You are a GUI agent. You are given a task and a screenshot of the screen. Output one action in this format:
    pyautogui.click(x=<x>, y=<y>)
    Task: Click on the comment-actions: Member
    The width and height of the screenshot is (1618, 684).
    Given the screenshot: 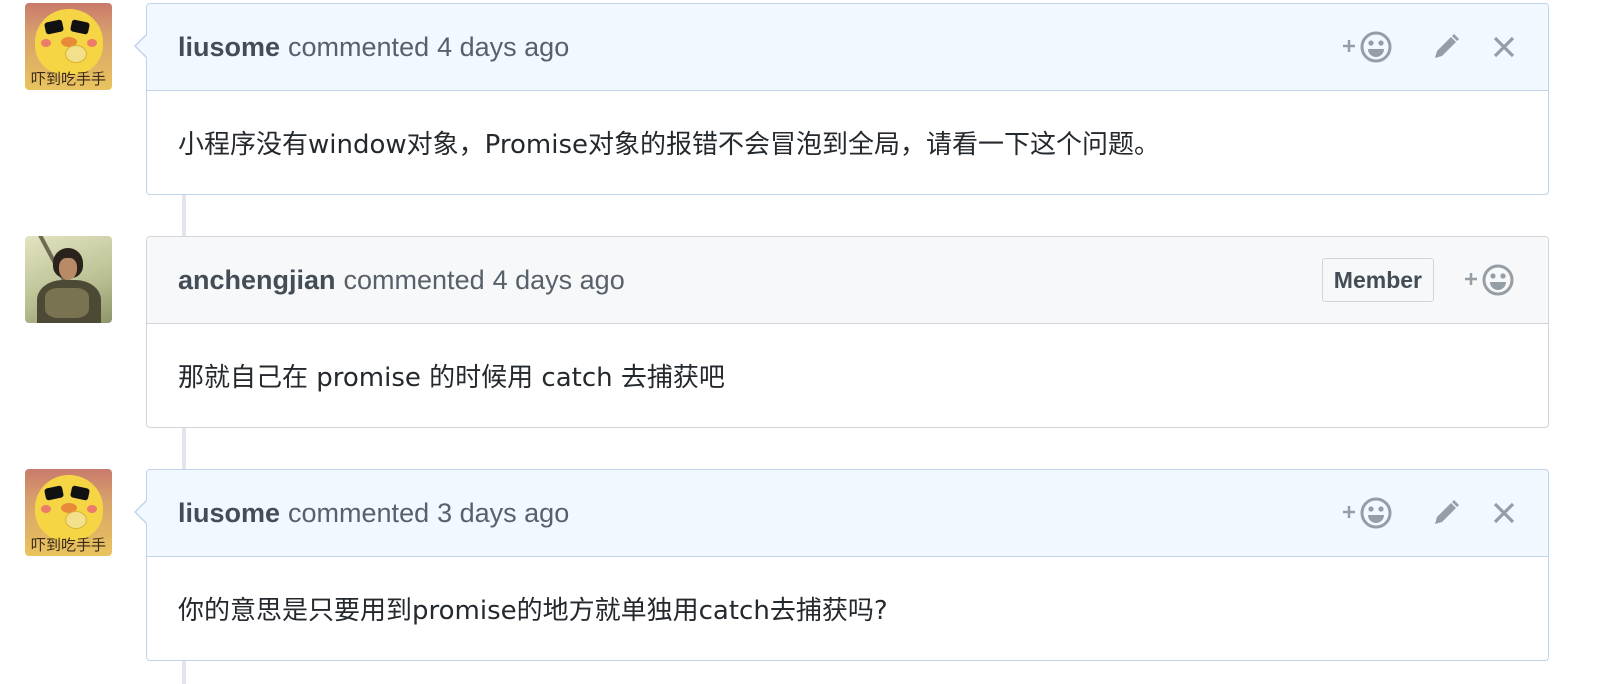 What is the action you would take?
    pyautogui.click(x=1419, y=280)
    